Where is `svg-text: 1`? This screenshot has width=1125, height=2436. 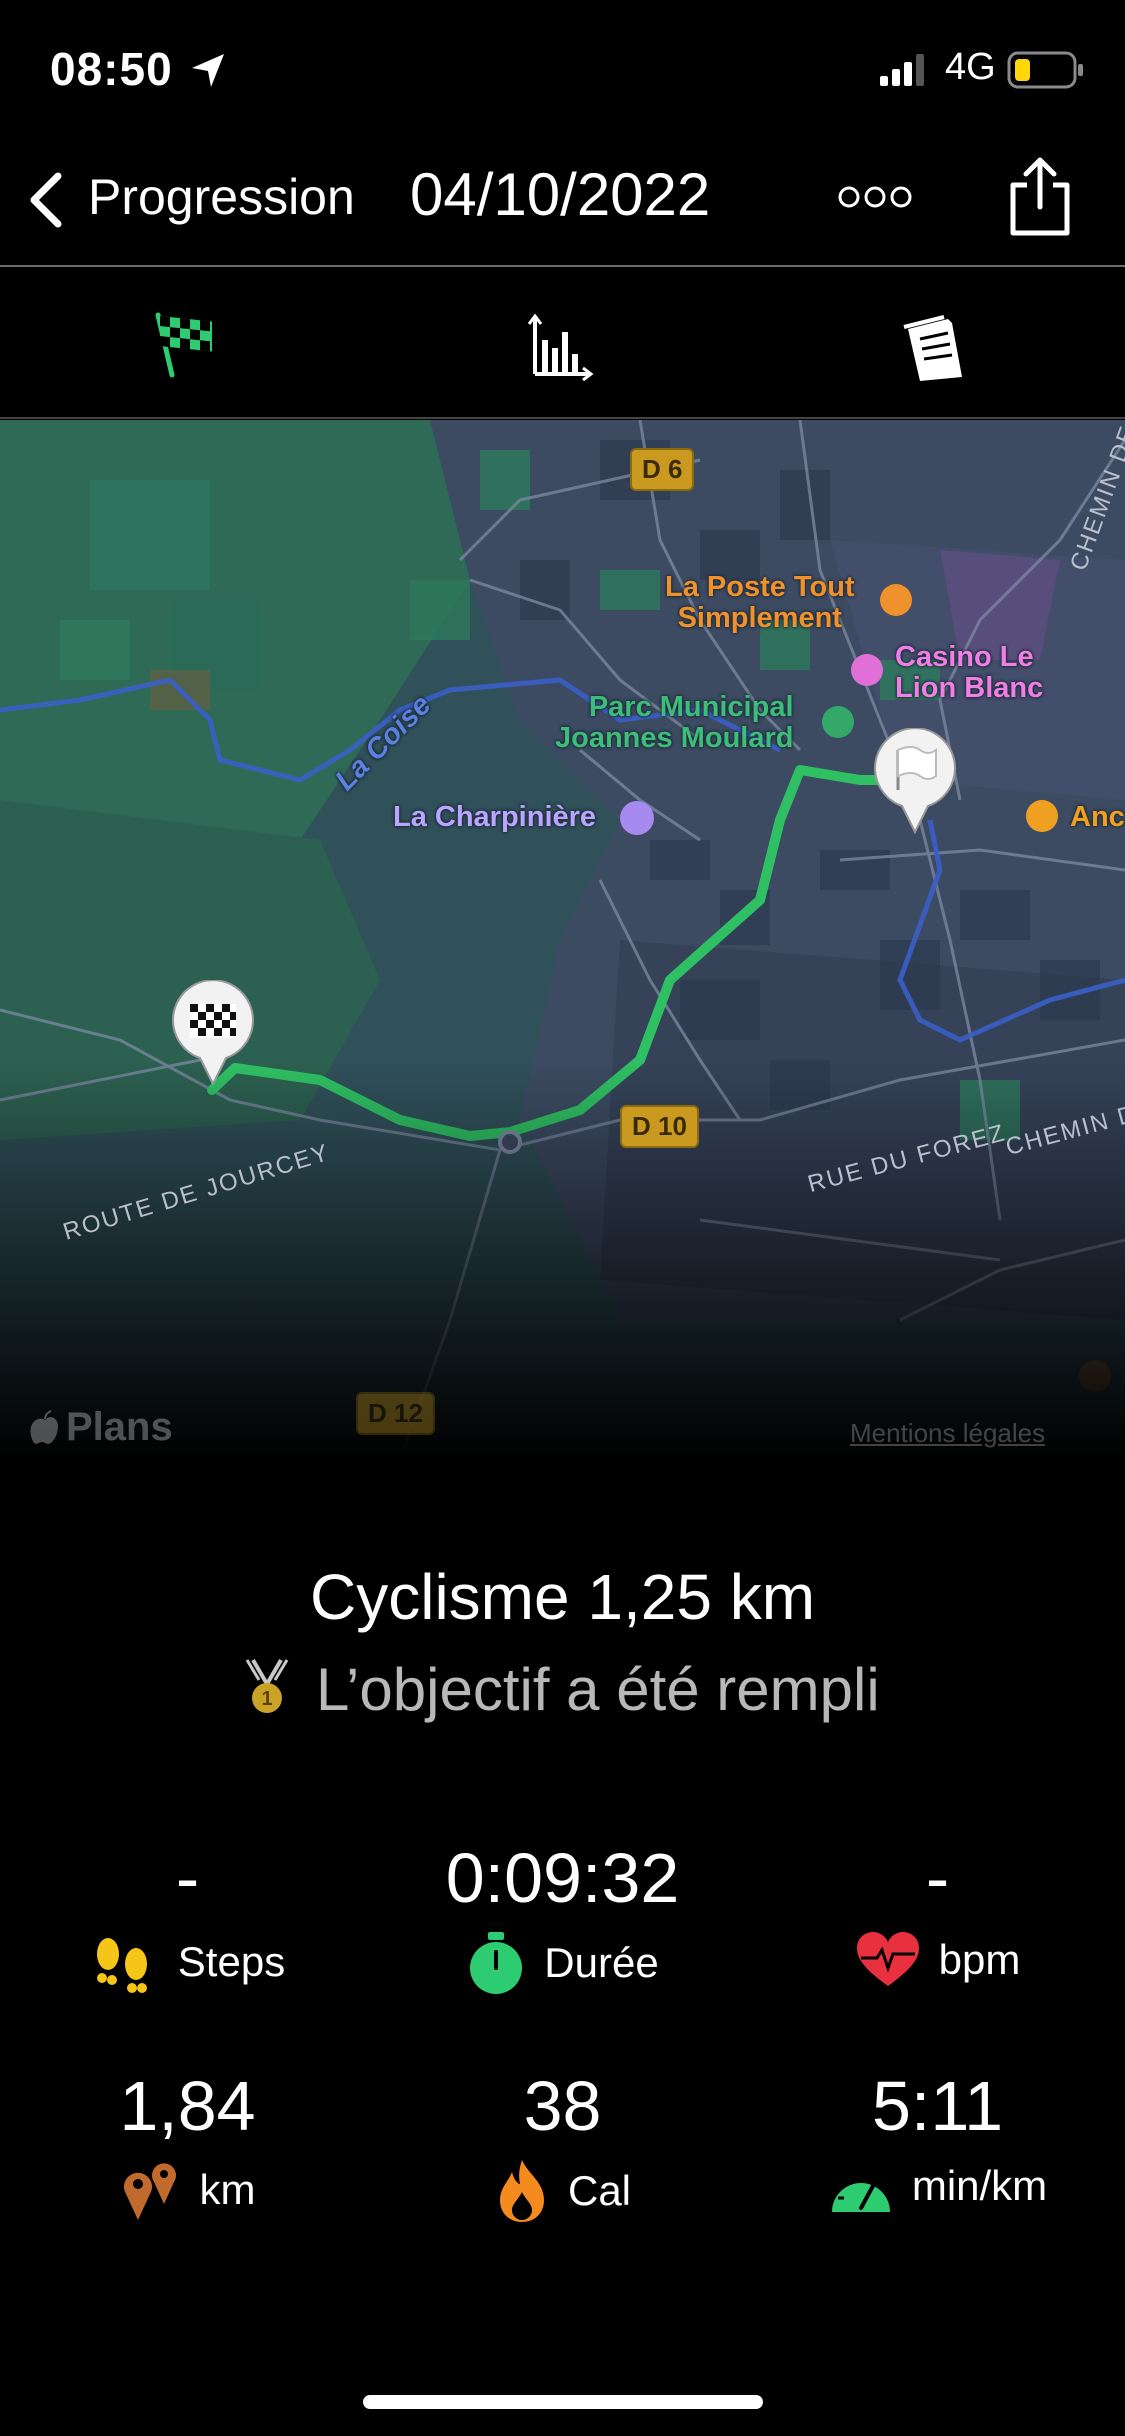 svg-text: 1 is located at coordinates (267, 1699).